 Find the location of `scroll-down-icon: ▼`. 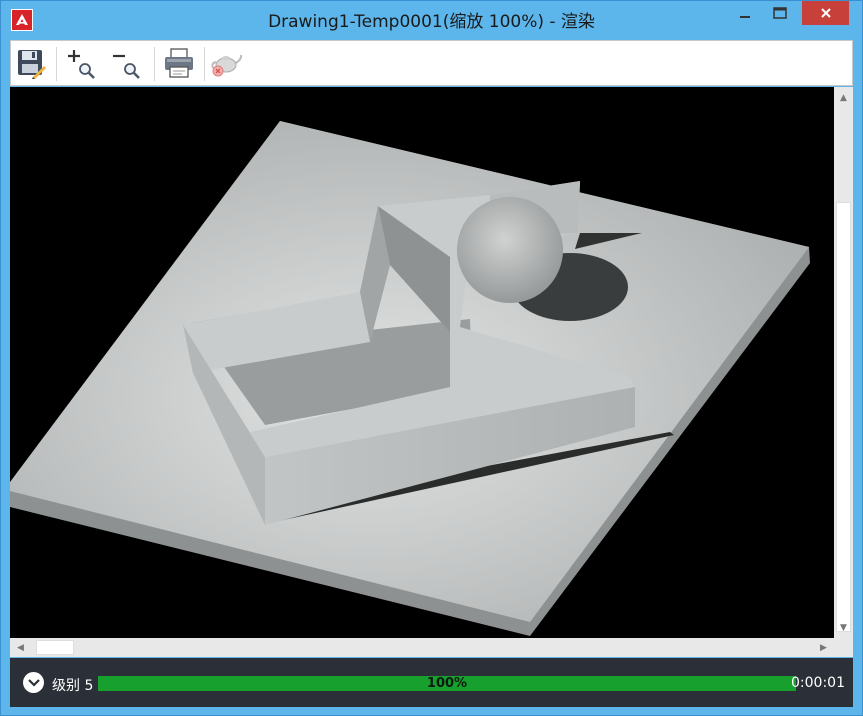

scroll-down-icon: ▼ is located at coordinates (843, 627).